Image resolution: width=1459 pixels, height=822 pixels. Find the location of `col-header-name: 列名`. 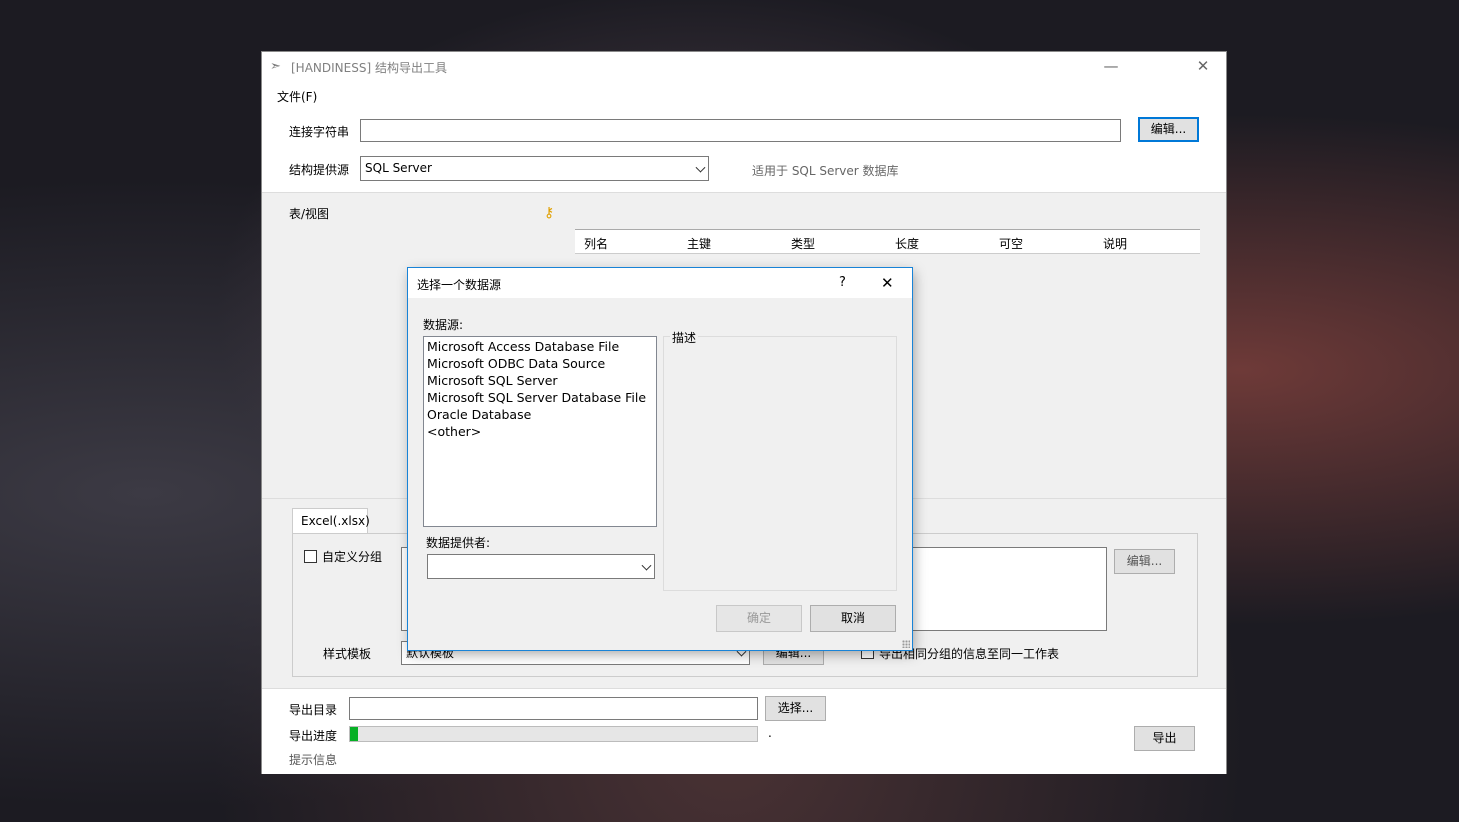

col-header-name: 列名 is located at coordinates (596, 243).